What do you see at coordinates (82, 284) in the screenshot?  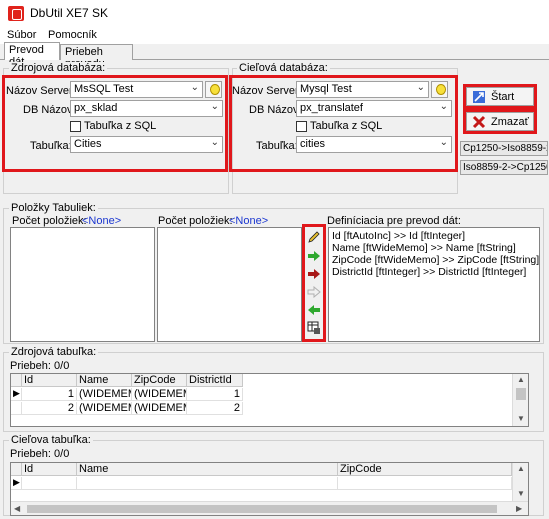 I see `left-items-list` at bounding box center [82, 284].